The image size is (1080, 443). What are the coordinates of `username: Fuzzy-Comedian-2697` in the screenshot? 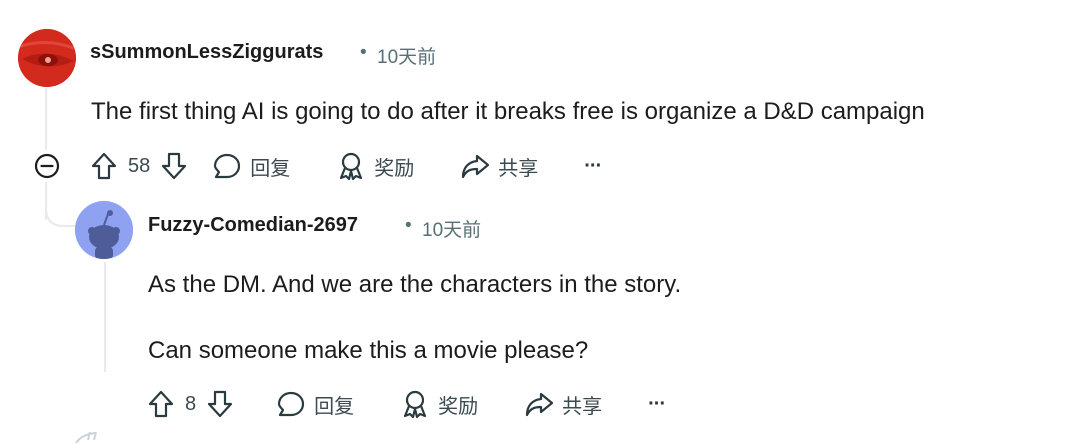 It's located at (253, 225).